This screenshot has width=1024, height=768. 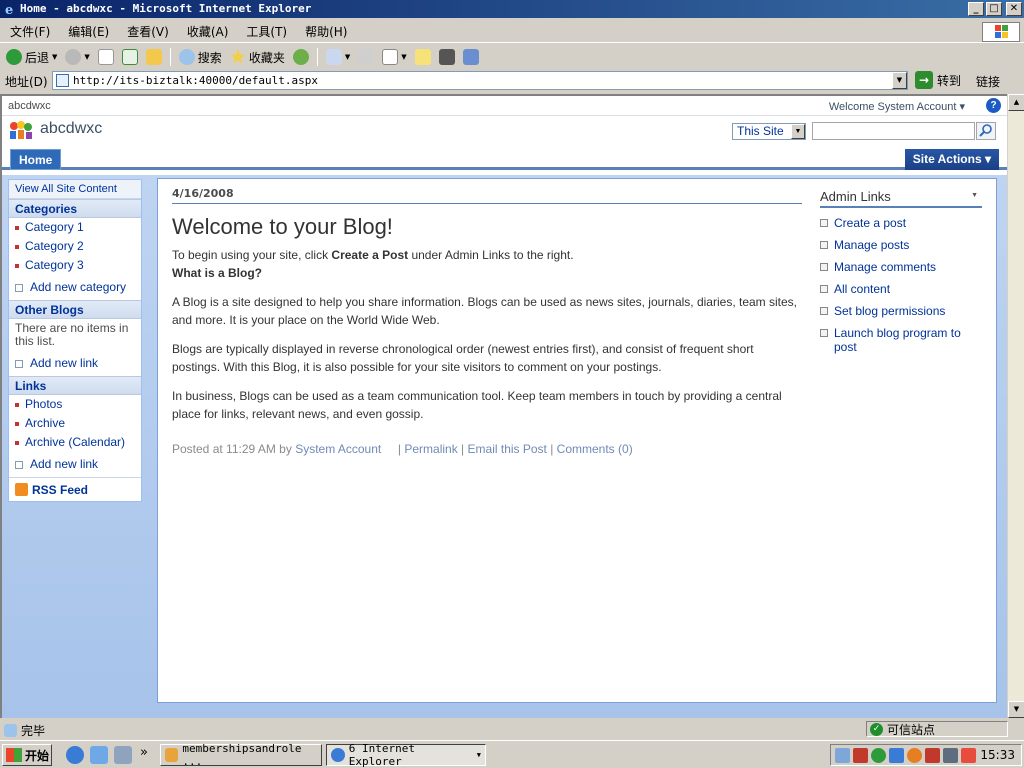 What do you see at coordinates (937, 729) in the screenshot?
I see `security-zone: ✓ 可信站点` at bounding box center [937, 729].